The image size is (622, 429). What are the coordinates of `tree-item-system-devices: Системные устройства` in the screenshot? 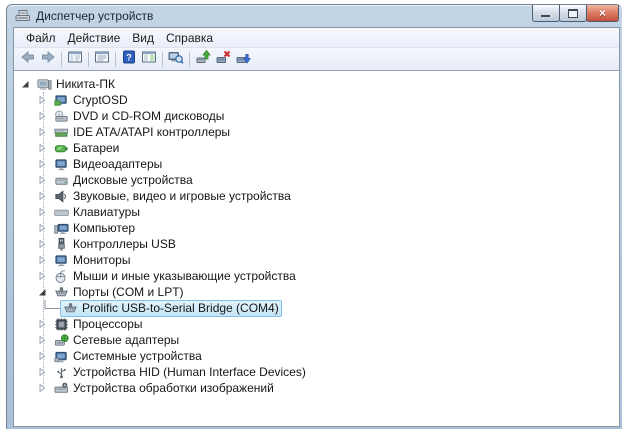 It's located at (319, 356).